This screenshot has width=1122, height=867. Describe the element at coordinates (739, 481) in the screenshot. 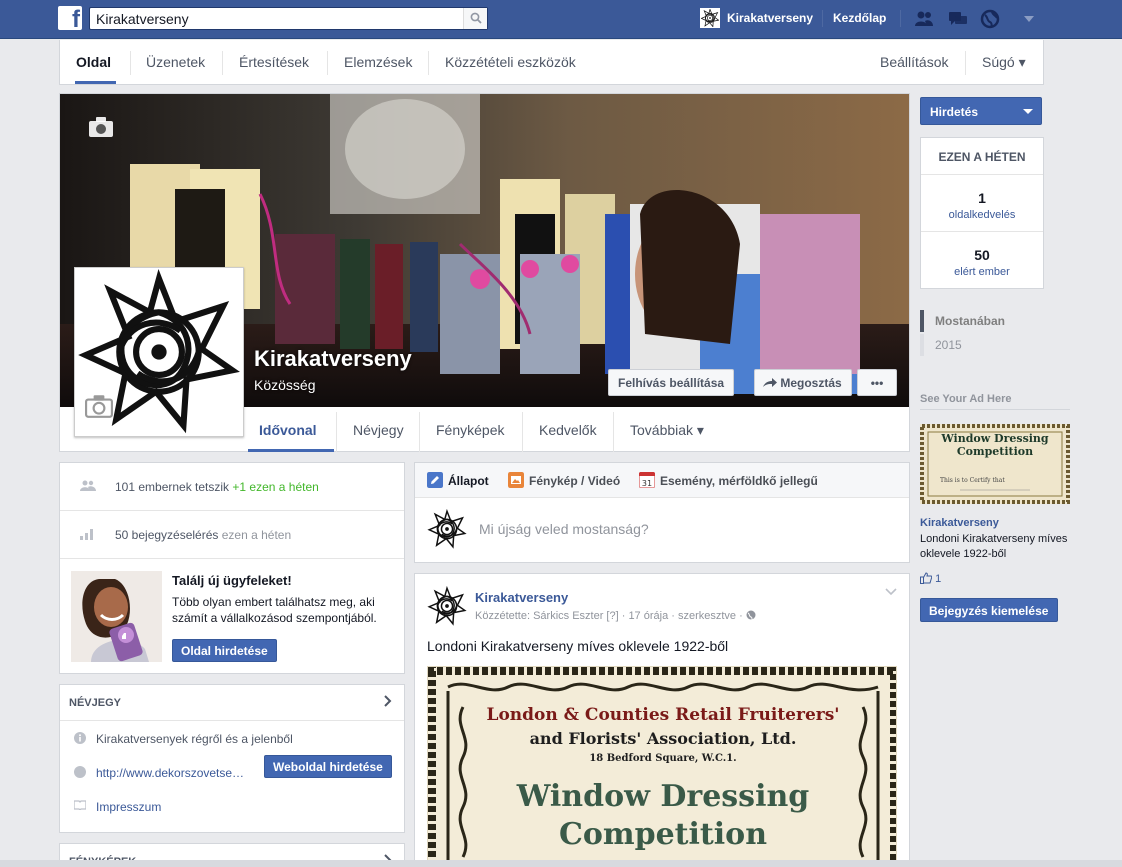

I see `composer-tab-event: Esemény, mérföldkő jellegű` at that location.